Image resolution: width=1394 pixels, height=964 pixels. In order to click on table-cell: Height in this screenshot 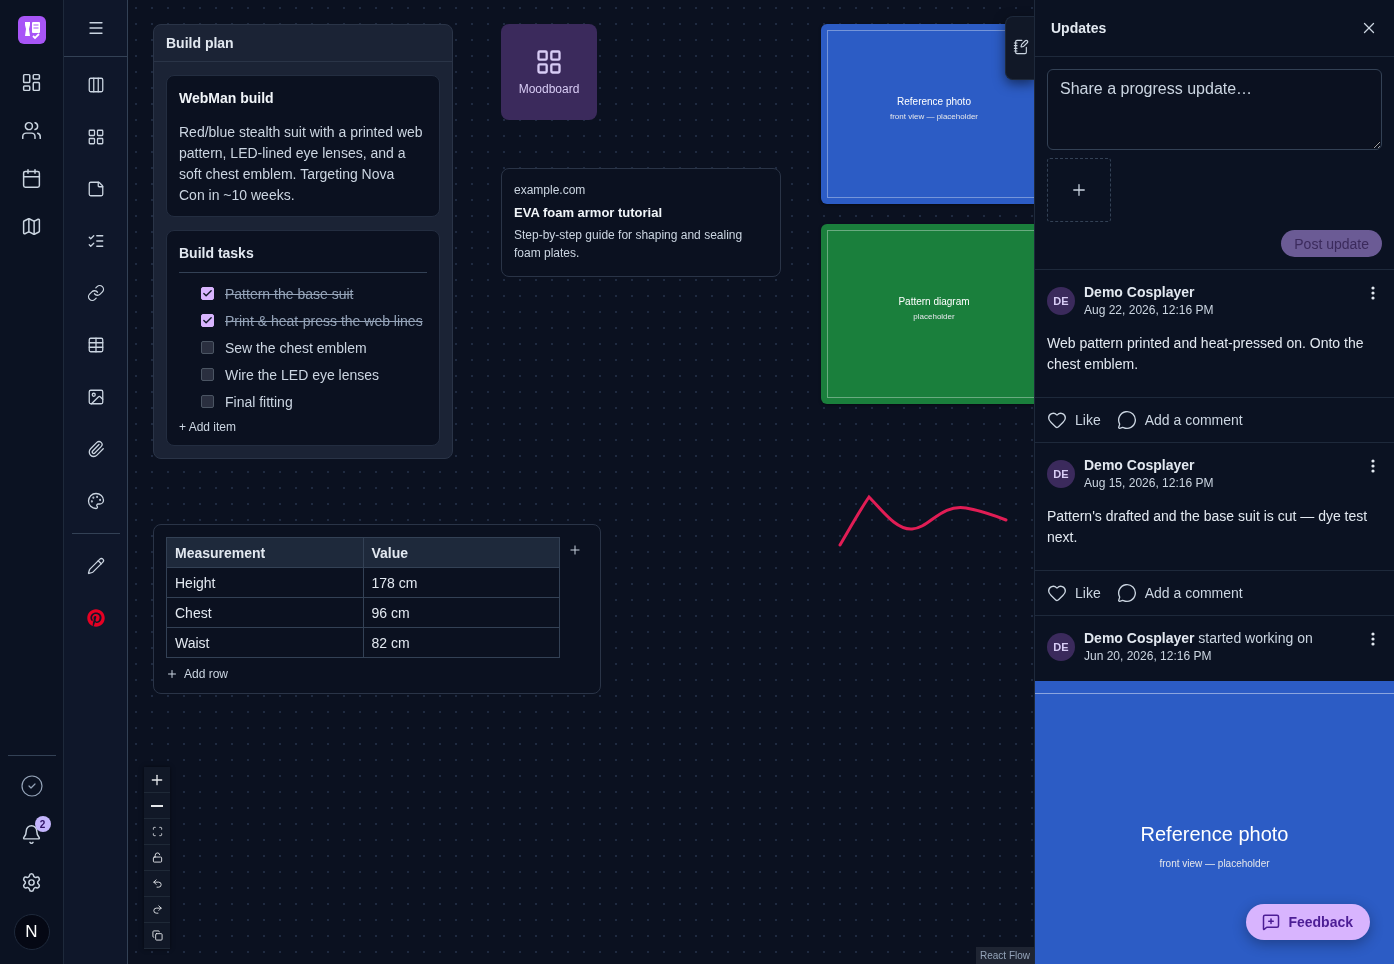, I will do `click(264, 582)`.